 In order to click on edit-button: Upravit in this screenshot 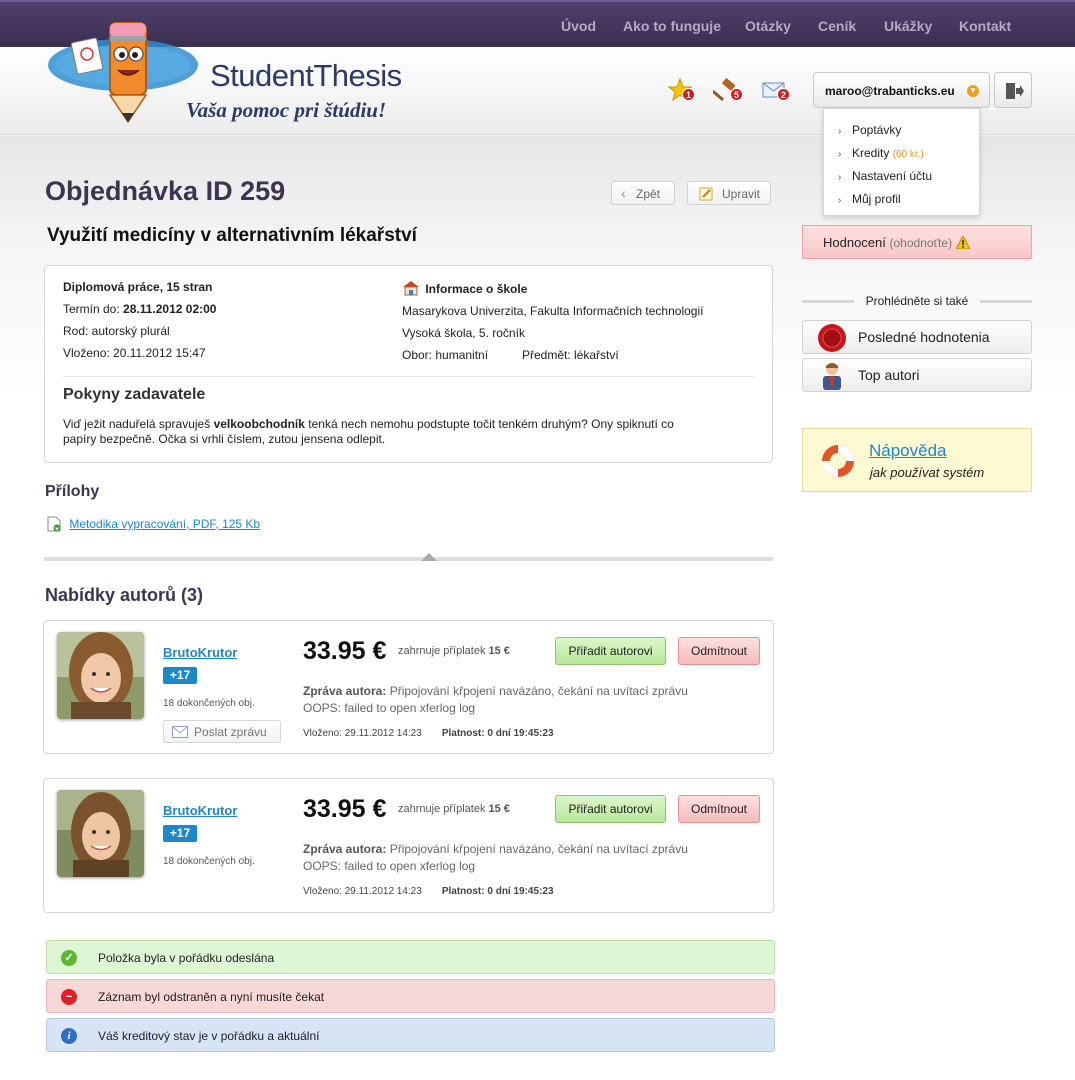, I will do `click(729, 193)`.